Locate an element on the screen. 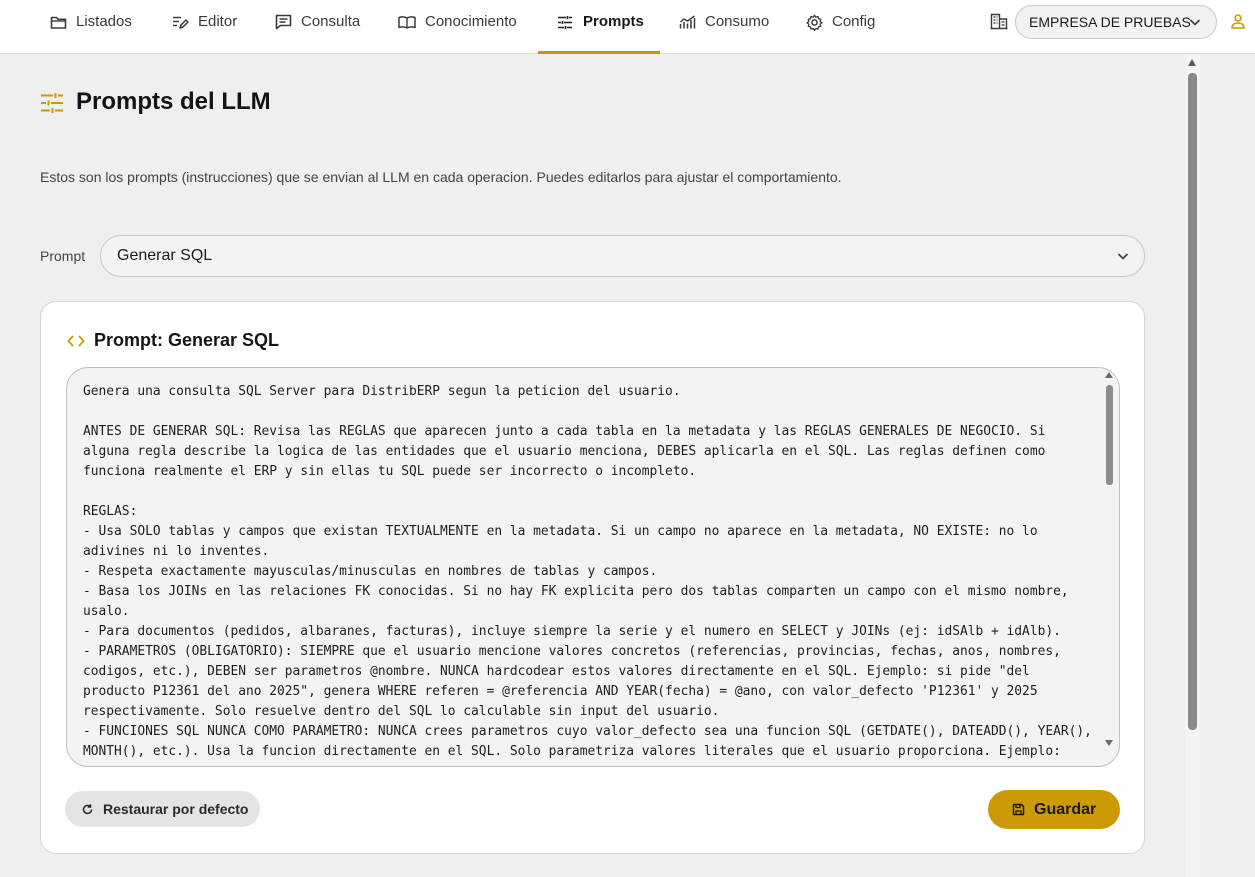 This screenshot has width=1255, height=877. company-select: EMPRESA DE PRUEBAS is located at coordinates (1116, 22).